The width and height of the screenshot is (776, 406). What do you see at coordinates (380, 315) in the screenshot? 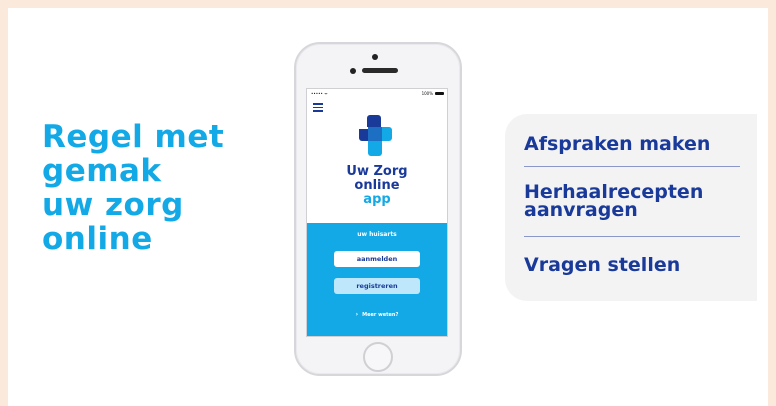
I see `more-info-label: Meer weten?` at bounding box center [380, 315].